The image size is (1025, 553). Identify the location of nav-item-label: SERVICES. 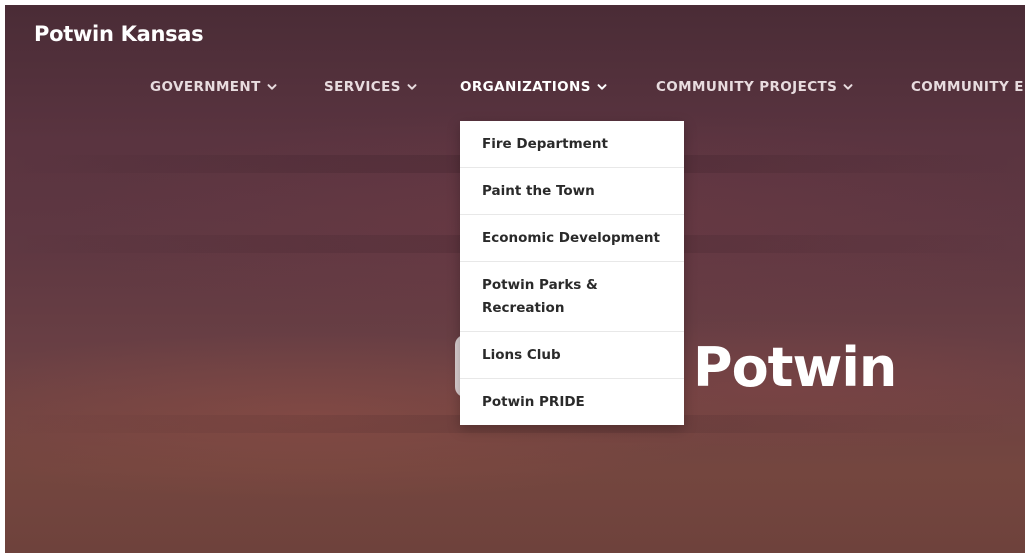
(362, 87).